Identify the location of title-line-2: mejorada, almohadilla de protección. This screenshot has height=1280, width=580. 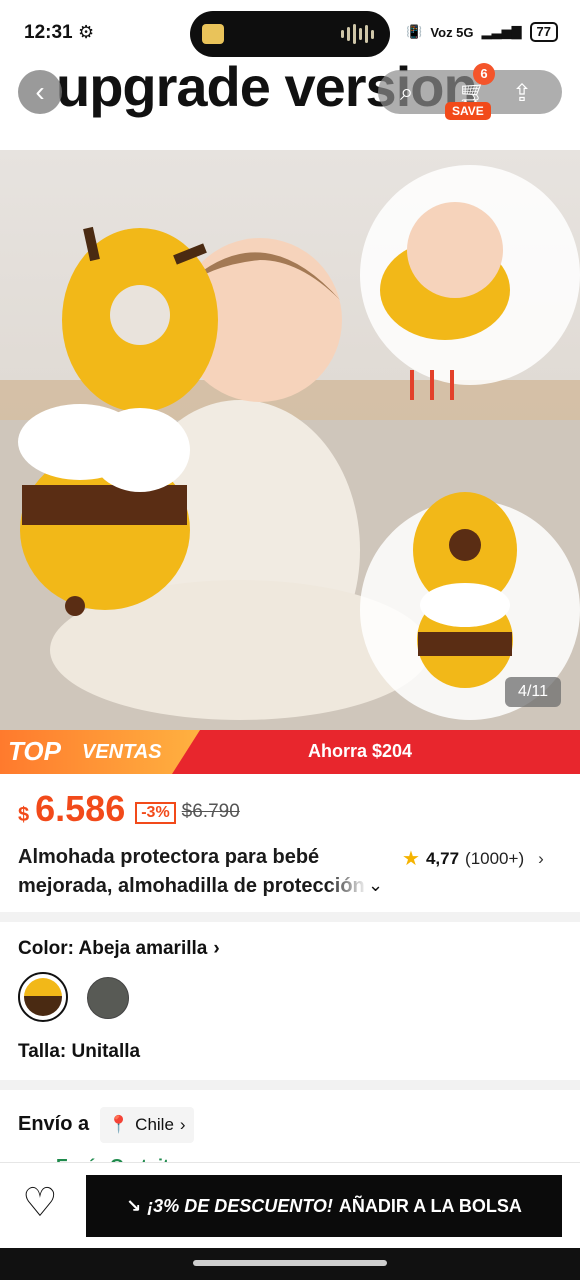
(191, 886).